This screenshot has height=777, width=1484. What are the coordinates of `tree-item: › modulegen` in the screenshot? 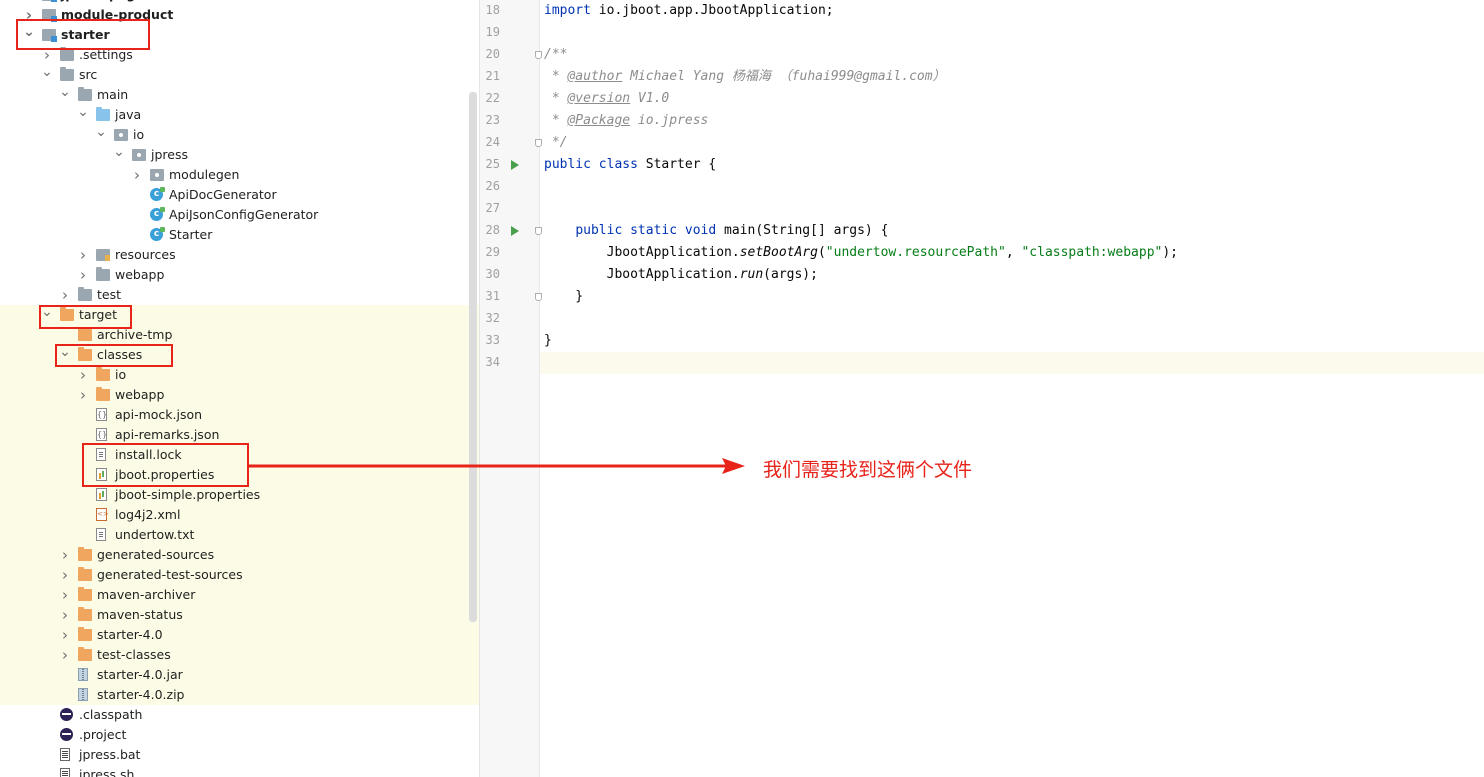 It's located at (240, 175).